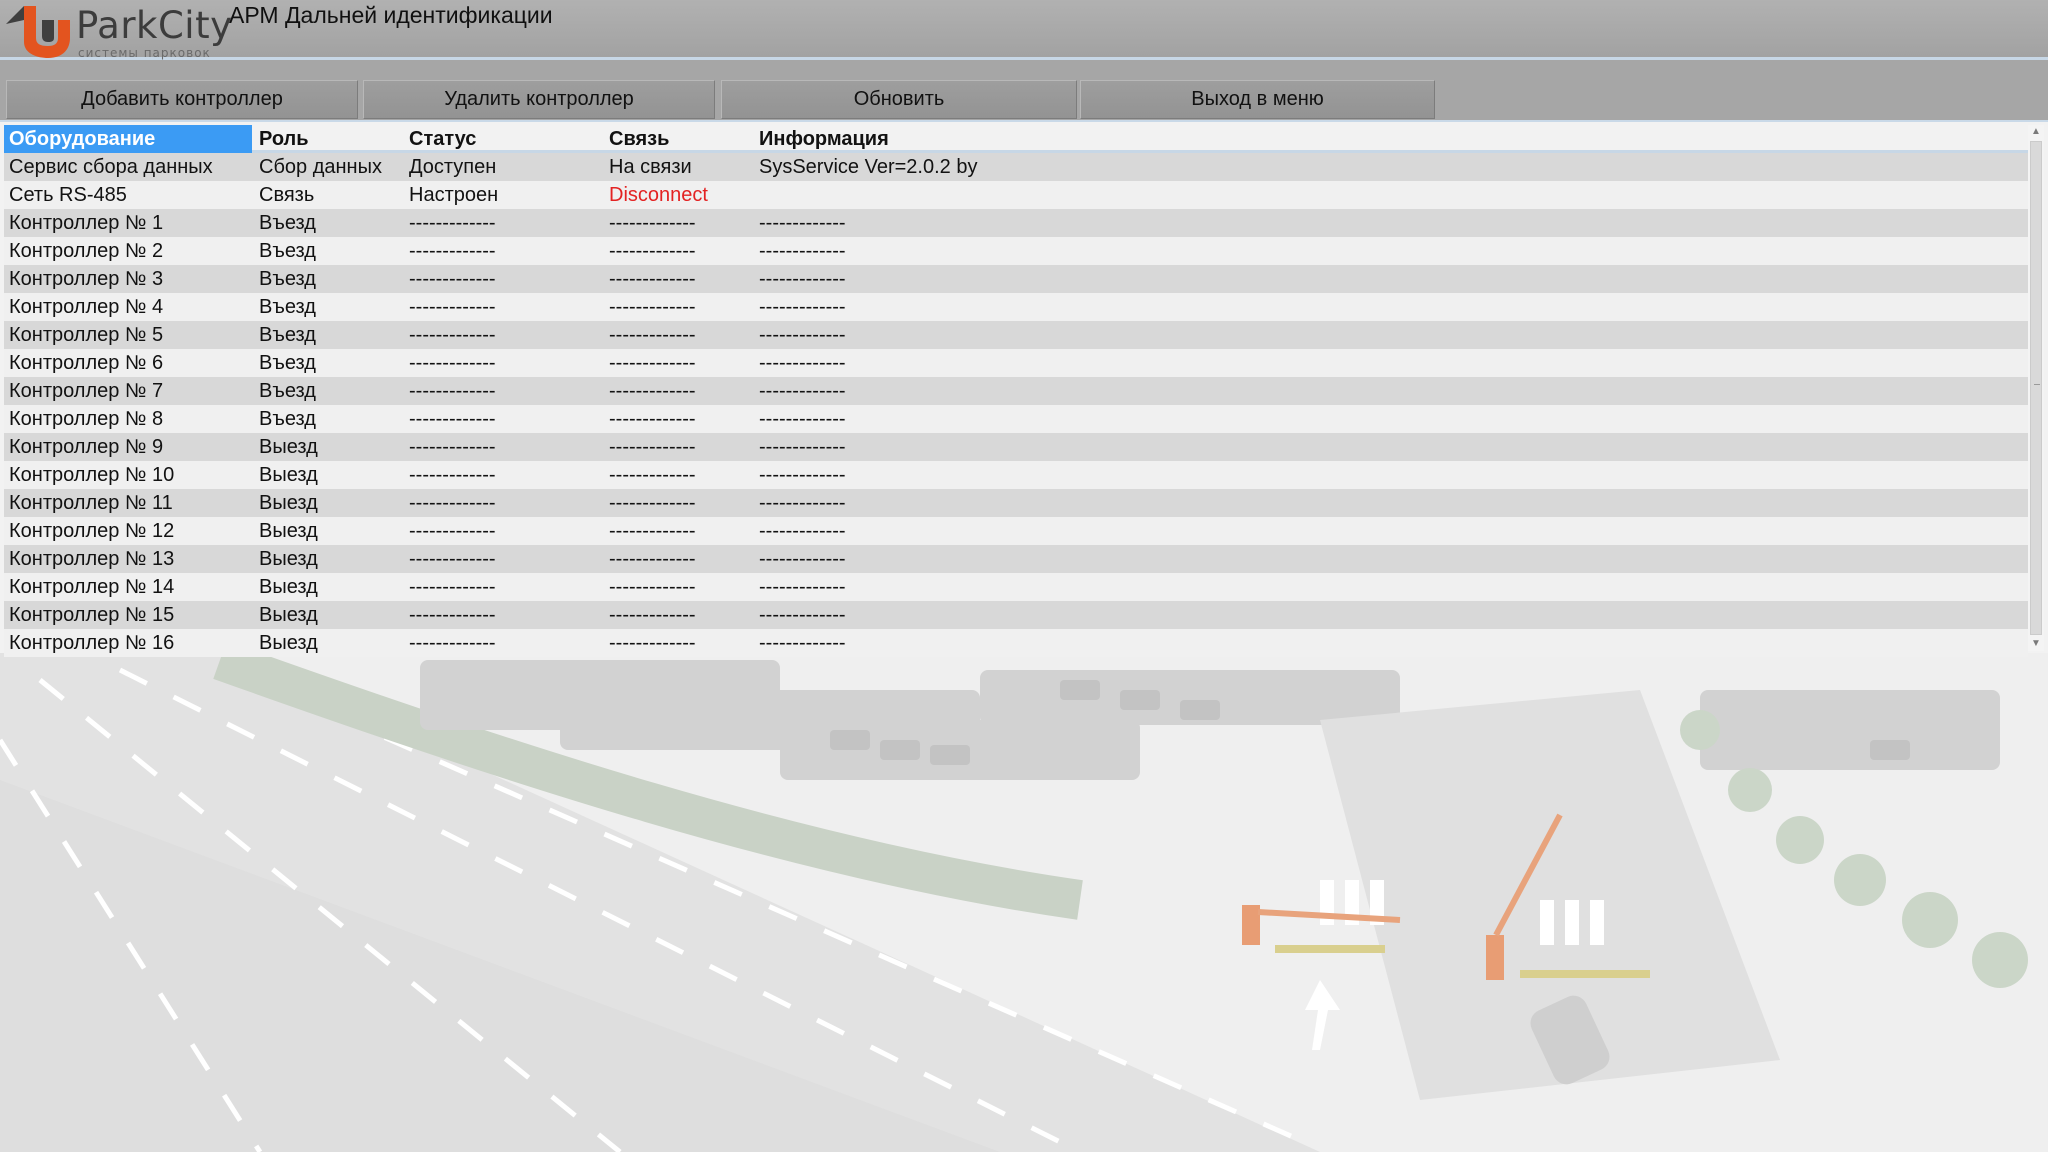 The height and width of the screenshot is (1152, 2048). Describe the element at coordinates (182, 99) in the screenshot. I see `add-controller-button: Добавить контроллер` at that location.